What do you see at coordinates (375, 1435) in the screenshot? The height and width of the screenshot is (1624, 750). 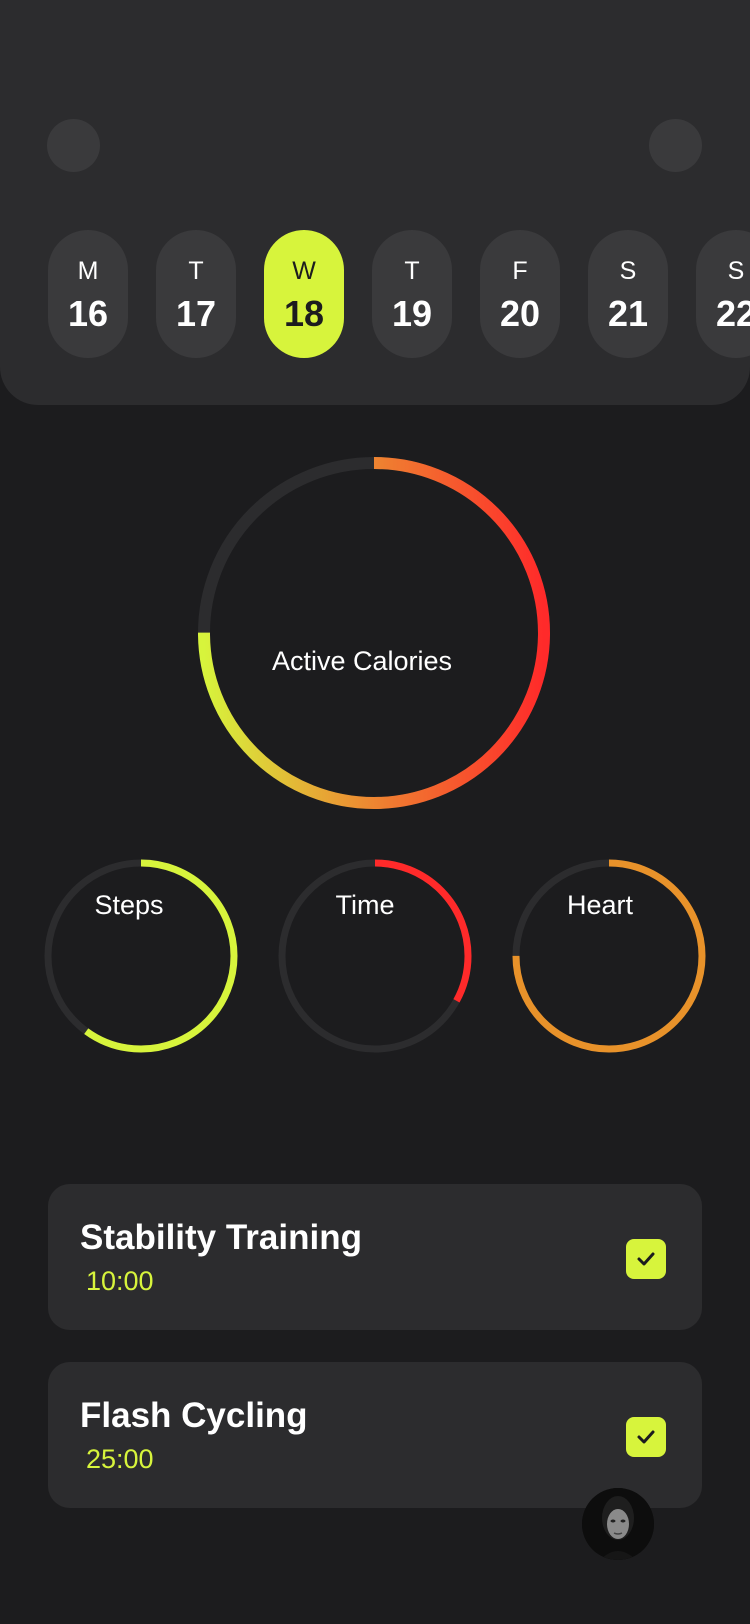 I see `workout-card: Flash Cycling 25:00` at bounding box center [375, 1435].